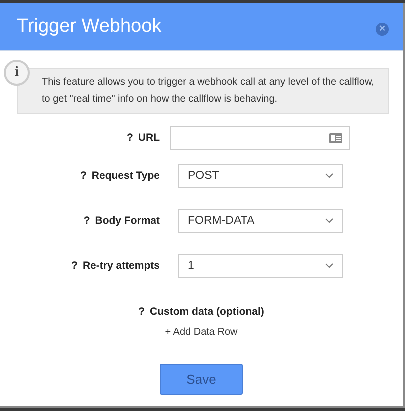 The width and height of the screenshot is (405, 411). What do you see at coordinates (260, 266) in the screenshot?
I see `dropdown: 1` at bounding box center [260, 266].